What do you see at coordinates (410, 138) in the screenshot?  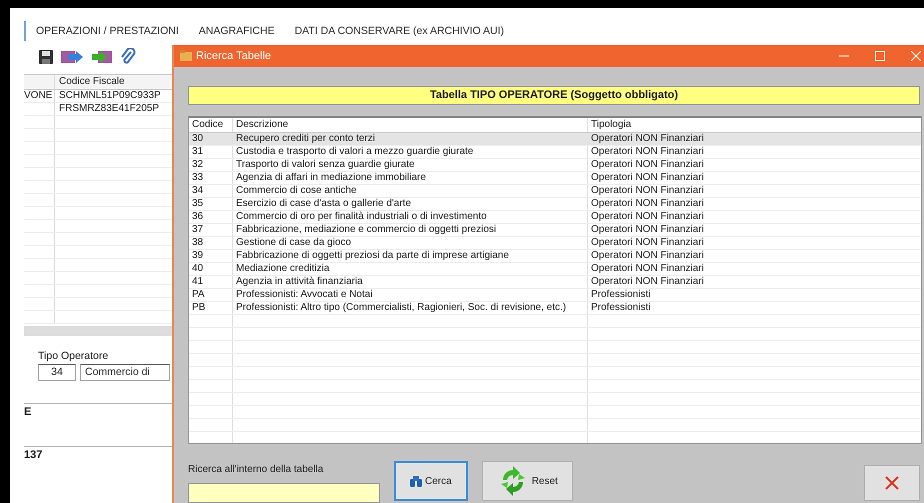 I see `table-cell: Recupero crediti per conto terzi` at bounding box center [410, 138].